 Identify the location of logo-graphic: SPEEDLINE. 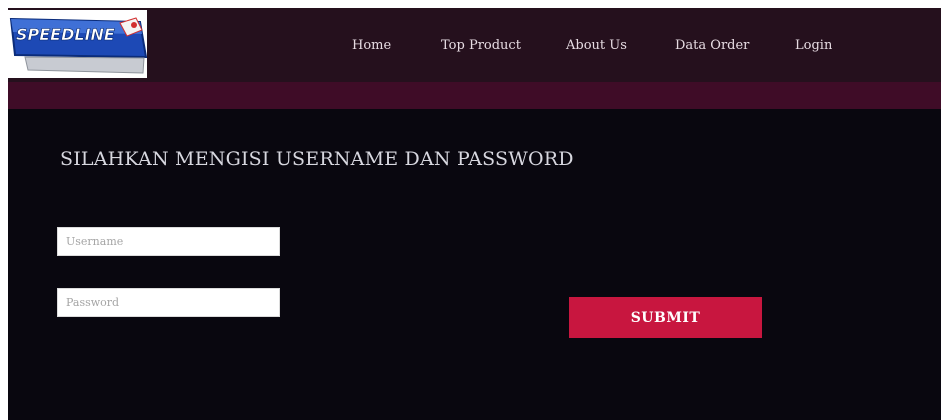
(77, 44).